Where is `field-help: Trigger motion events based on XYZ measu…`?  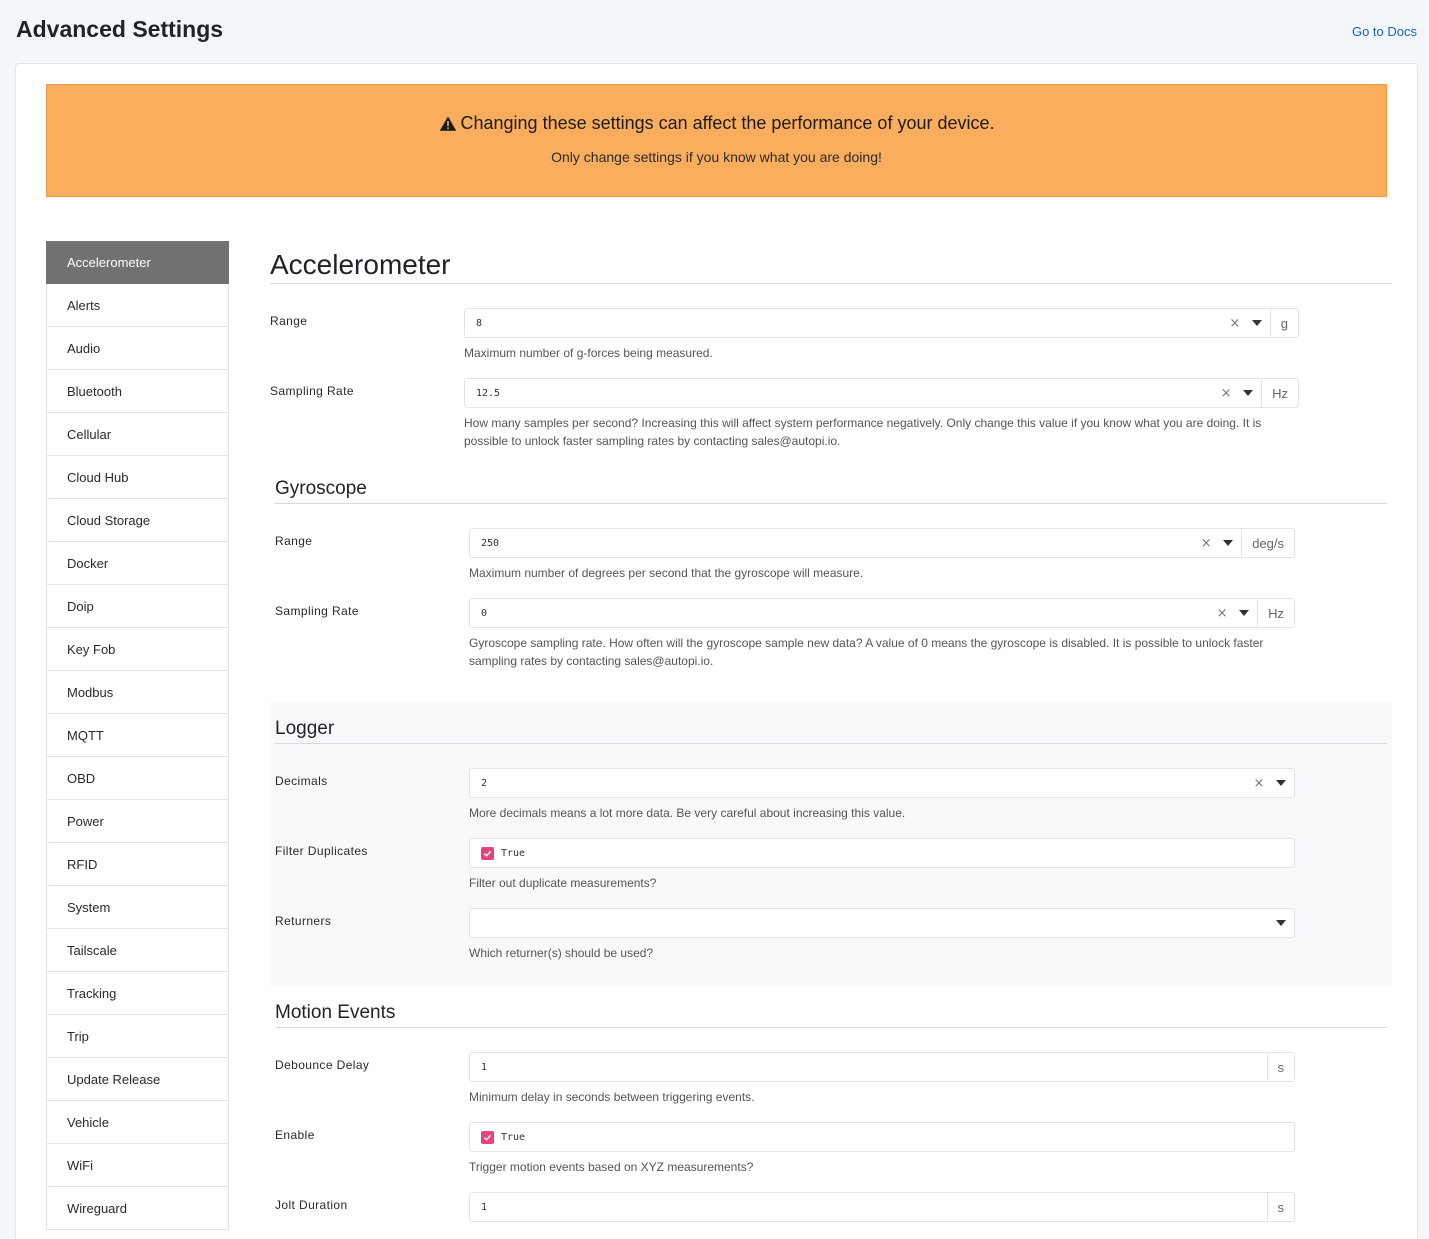 field-help: Trigger motion events based on XYZ measu… is located at coordinates (611, 1167).